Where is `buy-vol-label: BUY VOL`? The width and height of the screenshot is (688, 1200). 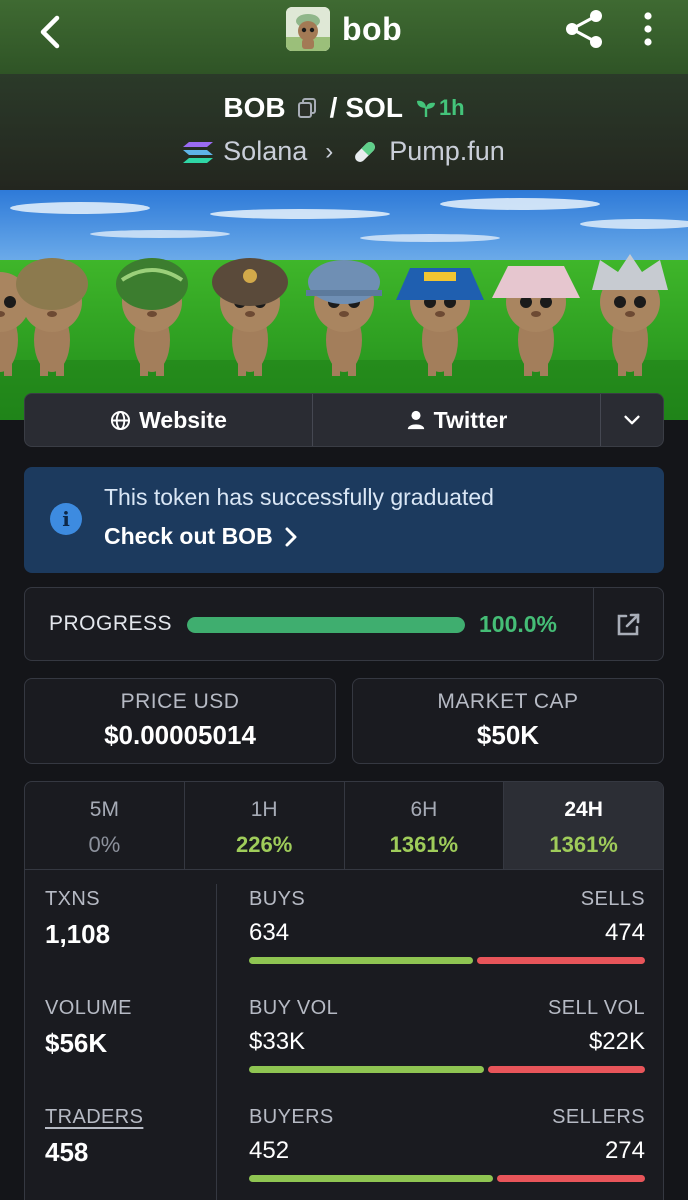 buy-vol-label: BUY VOL is located at coordinates (294, 1008).